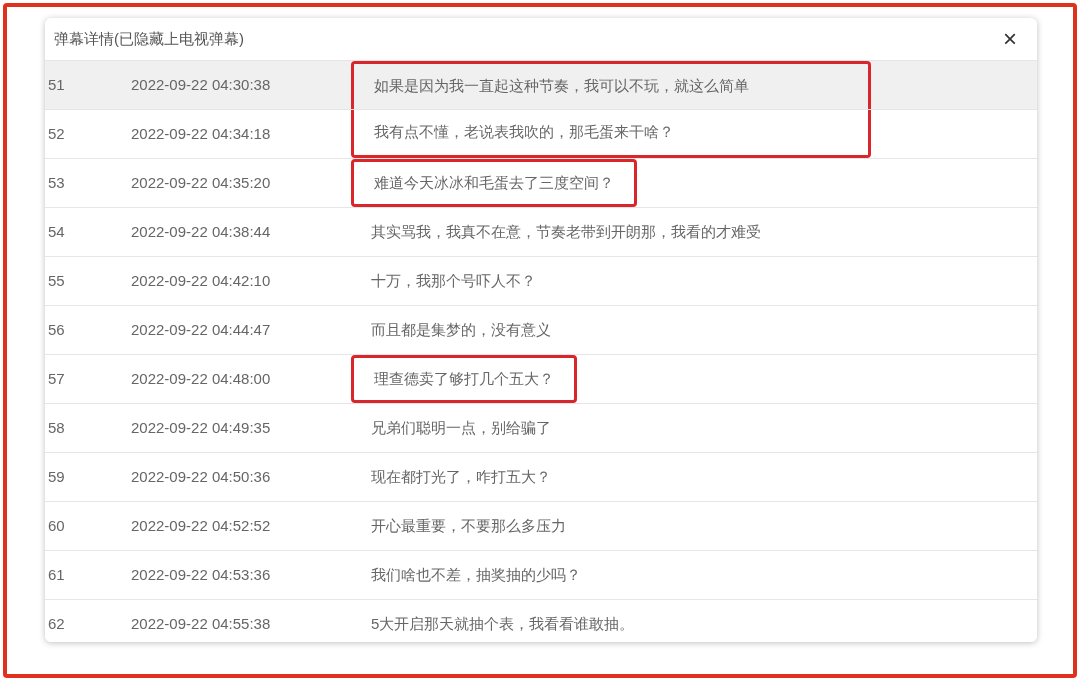 This screenshot has height=681, width=1080. What do you see at coordinates (201, 329) in the screenshot?
I see `timestamp-cell-text: 2022-09-22 04:44:47` at bounding box center [201, 329].